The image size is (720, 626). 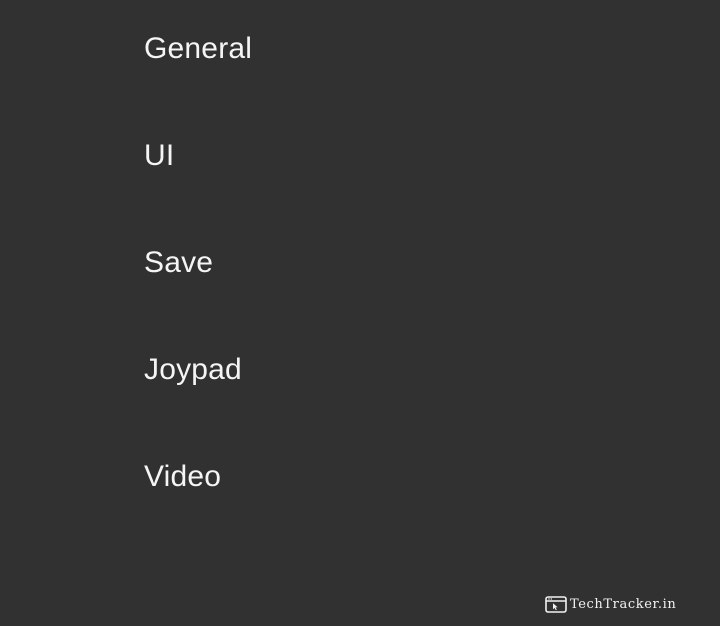 What do you see at coordinates (623, 604) in the screenshot?
I see `watermark-text: TechTracker.in` at bounding box center [623, 604].